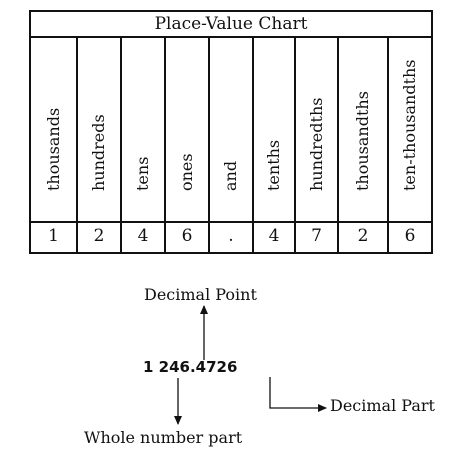  Describe the element at coordinates (298, 394) in the screenshot. I see `decimal-part-arrow` at that location.